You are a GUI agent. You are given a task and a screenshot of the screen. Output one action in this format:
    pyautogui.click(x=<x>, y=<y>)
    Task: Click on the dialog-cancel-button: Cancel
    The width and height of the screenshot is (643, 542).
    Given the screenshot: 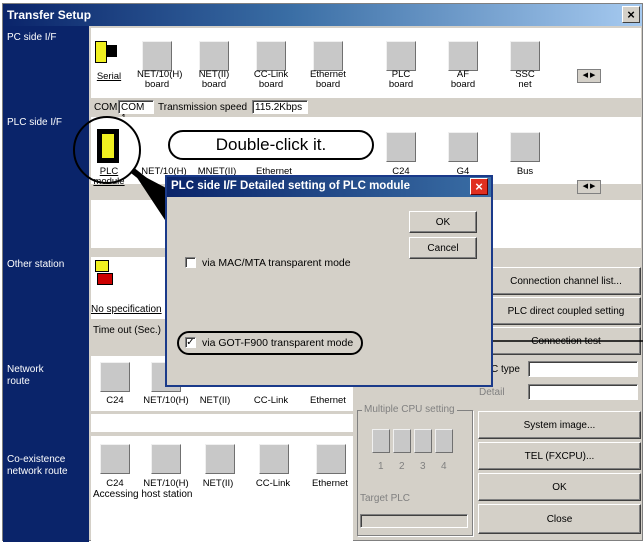 What is the action you would take?
    pyautogui.click(x=443, y=248)
    